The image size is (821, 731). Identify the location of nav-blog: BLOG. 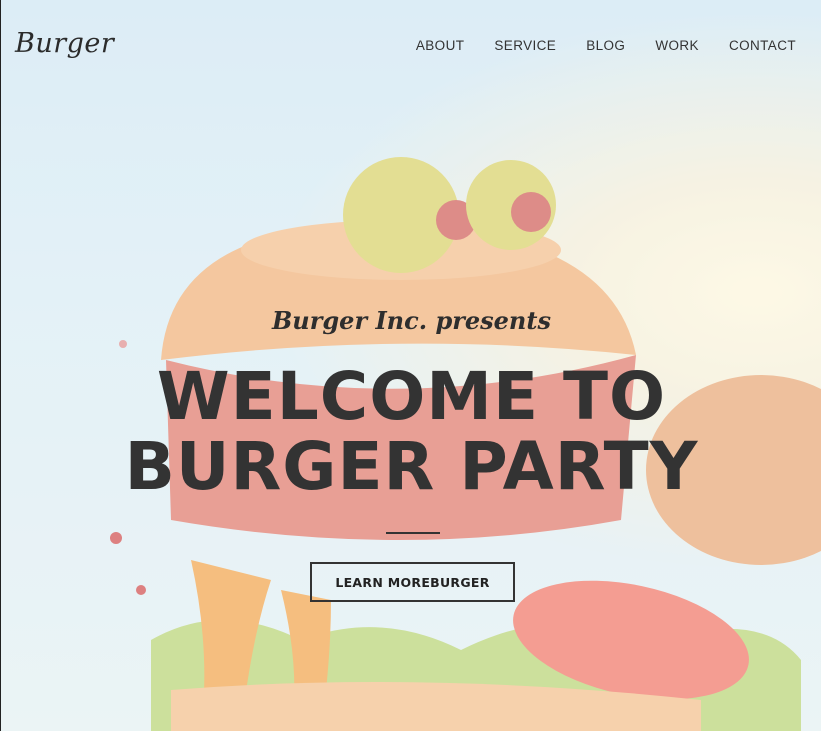
(605, 45).